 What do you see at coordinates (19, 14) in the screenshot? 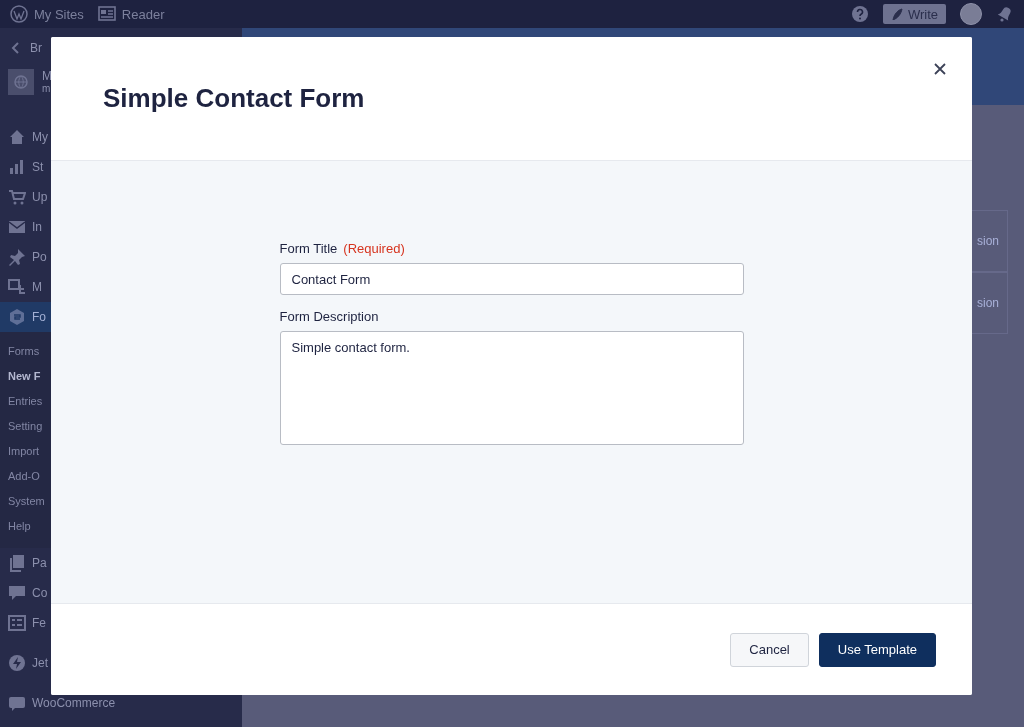
I see `wordpress-logo-icon` at bounding box center [19, 14].